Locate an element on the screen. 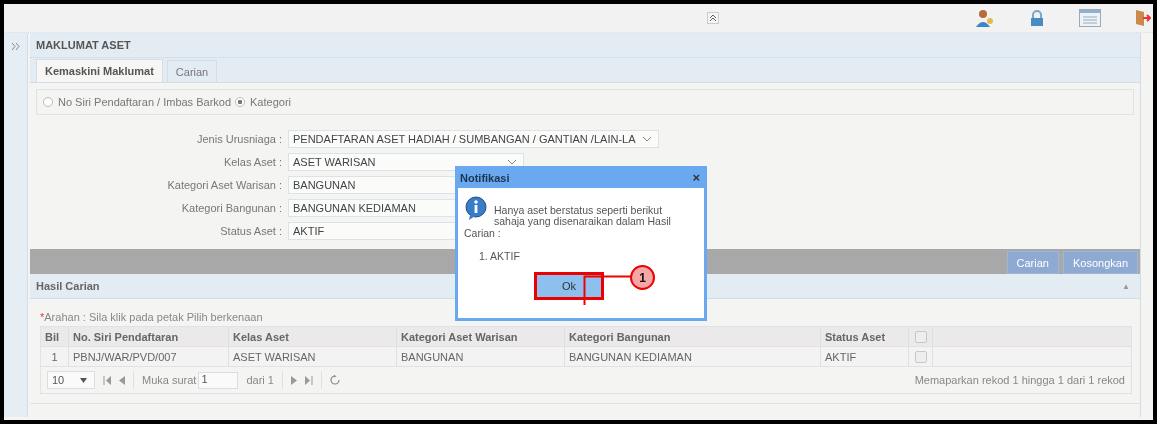 The image size is (1157, 424). dialog-message: Carian : is located at coordinates (483, 233).